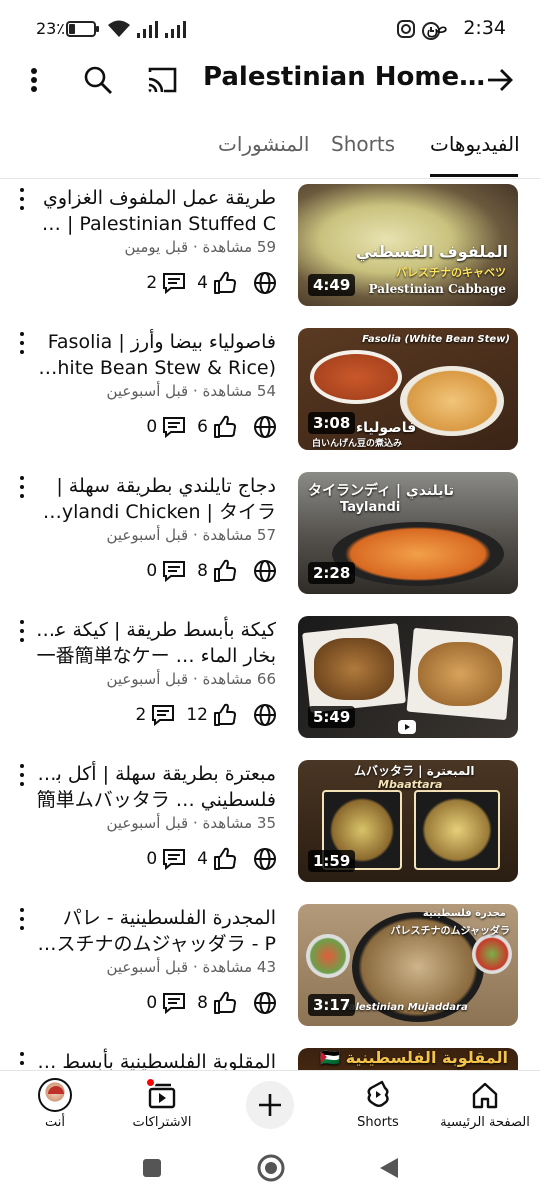  What do you see at coordinates (475, 144) in the screenshot?
I see `tab-videos: الفيديوهات` at bounding box center [475, 144].